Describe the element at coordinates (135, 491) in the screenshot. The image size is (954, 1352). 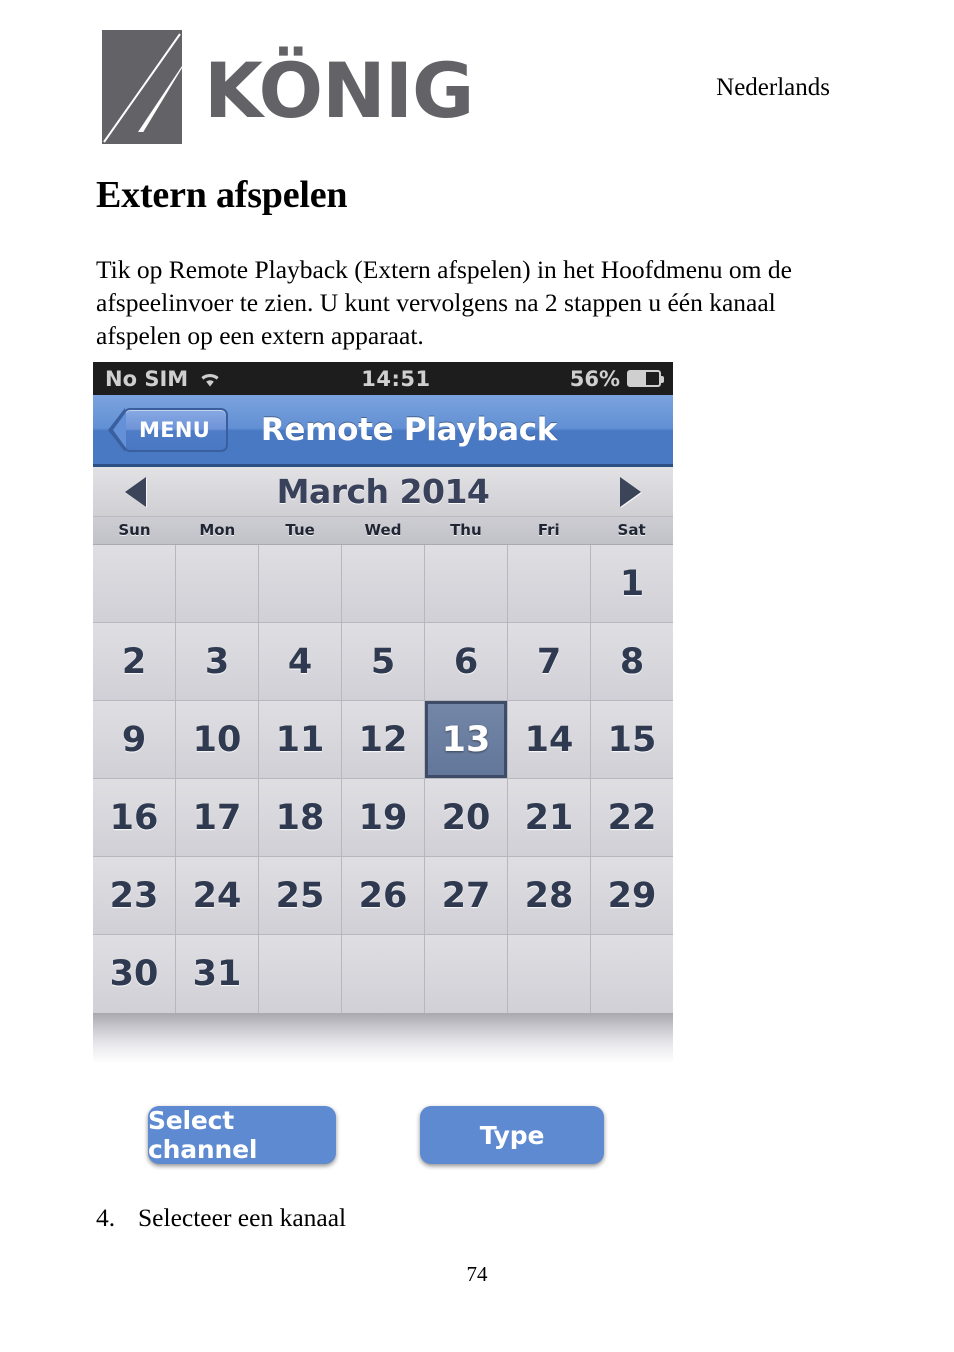
I see `triangle-left-icon` at that location.